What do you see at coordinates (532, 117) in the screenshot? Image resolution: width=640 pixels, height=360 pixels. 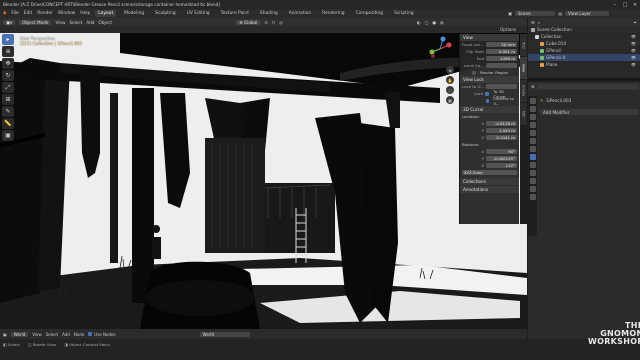 I see `output-props-icon` at bounding box center [532, 117].